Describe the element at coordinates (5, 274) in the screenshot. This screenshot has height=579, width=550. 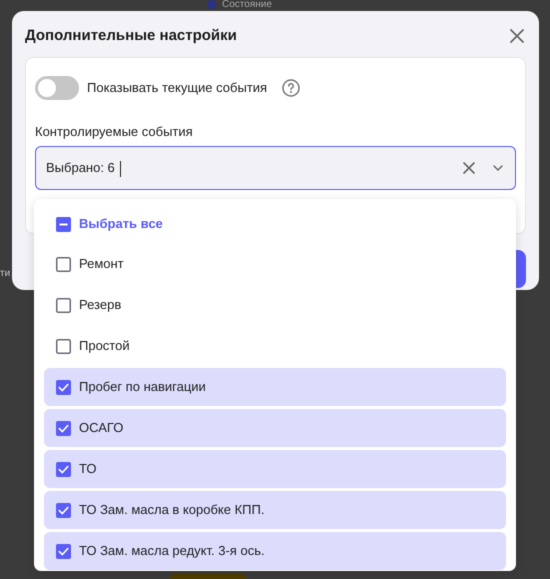
I see `background-text: ти` at that location.